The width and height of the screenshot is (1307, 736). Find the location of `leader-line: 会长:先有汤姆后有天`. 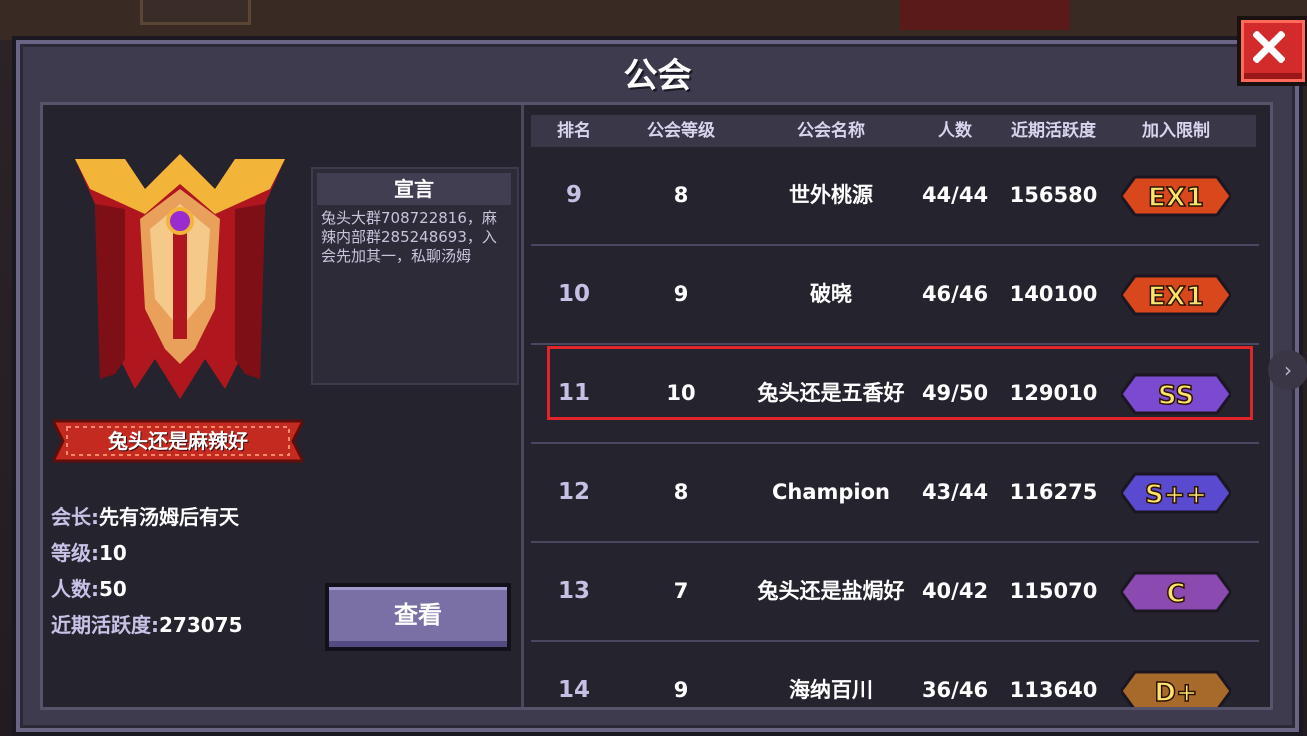

leader-line: 会长:先有汤姆后有天 is located at coordinates (145, 515).